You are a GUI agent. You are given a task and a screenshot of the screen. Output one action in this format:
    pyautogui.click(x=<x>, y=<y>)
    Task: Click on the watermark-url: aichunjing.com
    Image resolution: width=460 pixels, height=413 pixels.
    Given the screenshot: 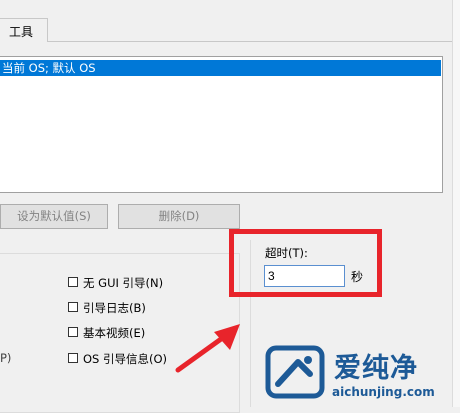 What is the action you would take?
    pyautogui.click(x=383, y=392)
    